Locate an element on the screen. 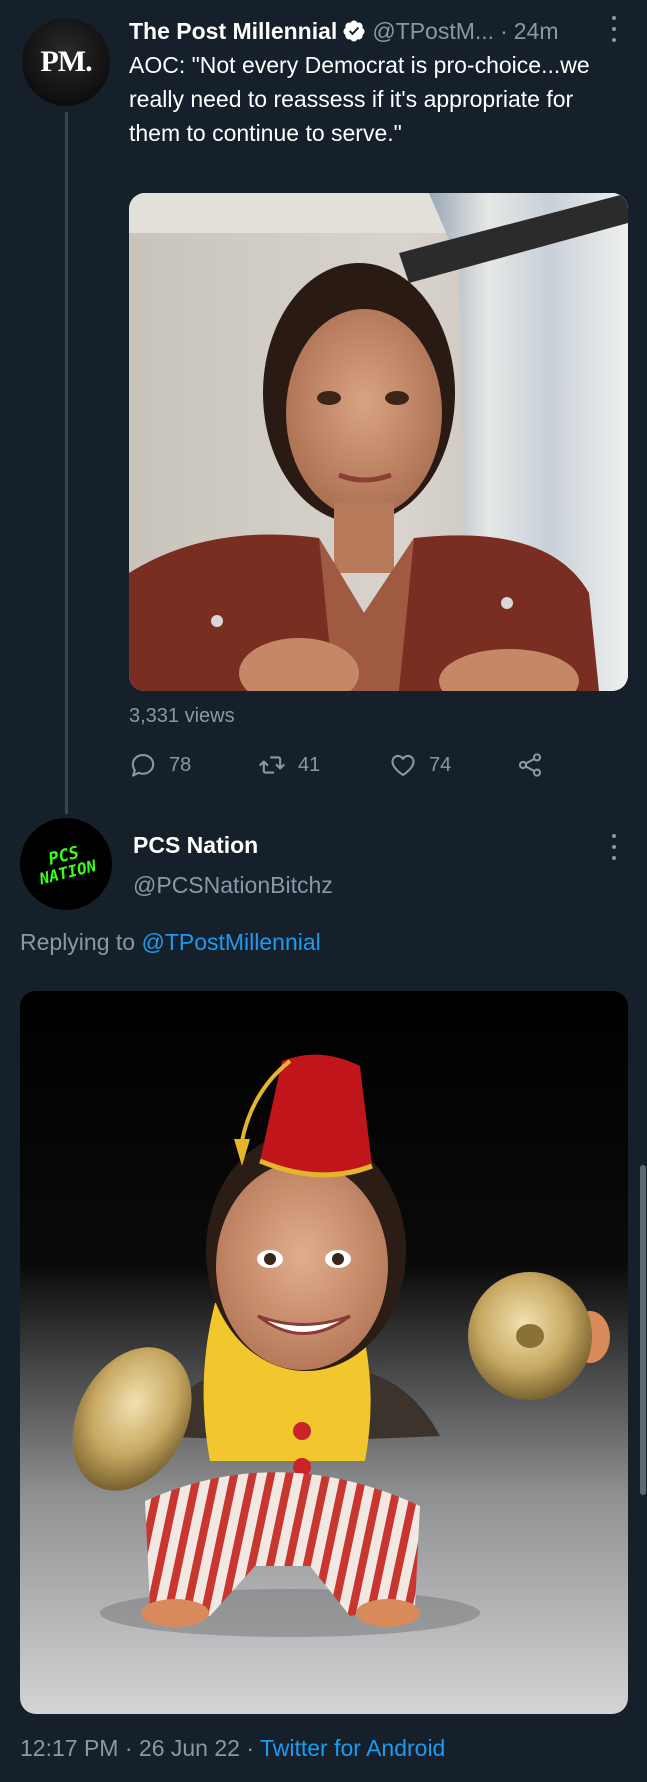 This screenshot has width=647, height=1782. tweet-timestamp: 24m is located at coordinates (536, 31).